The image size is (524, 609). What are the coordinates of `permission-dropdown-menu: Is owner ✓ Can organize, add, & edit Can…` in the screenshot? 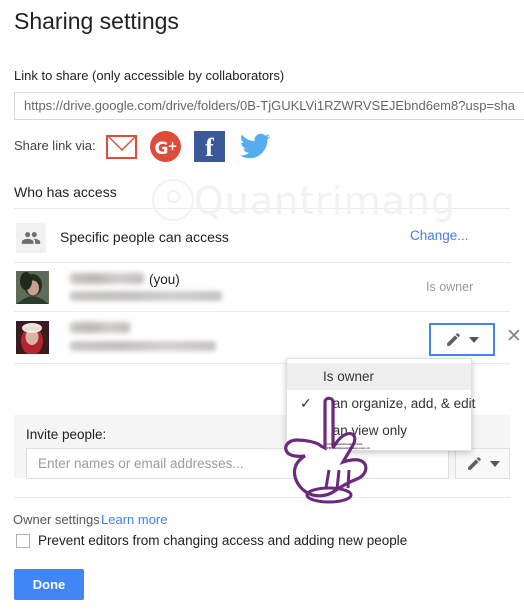 It's located at (380, 404).